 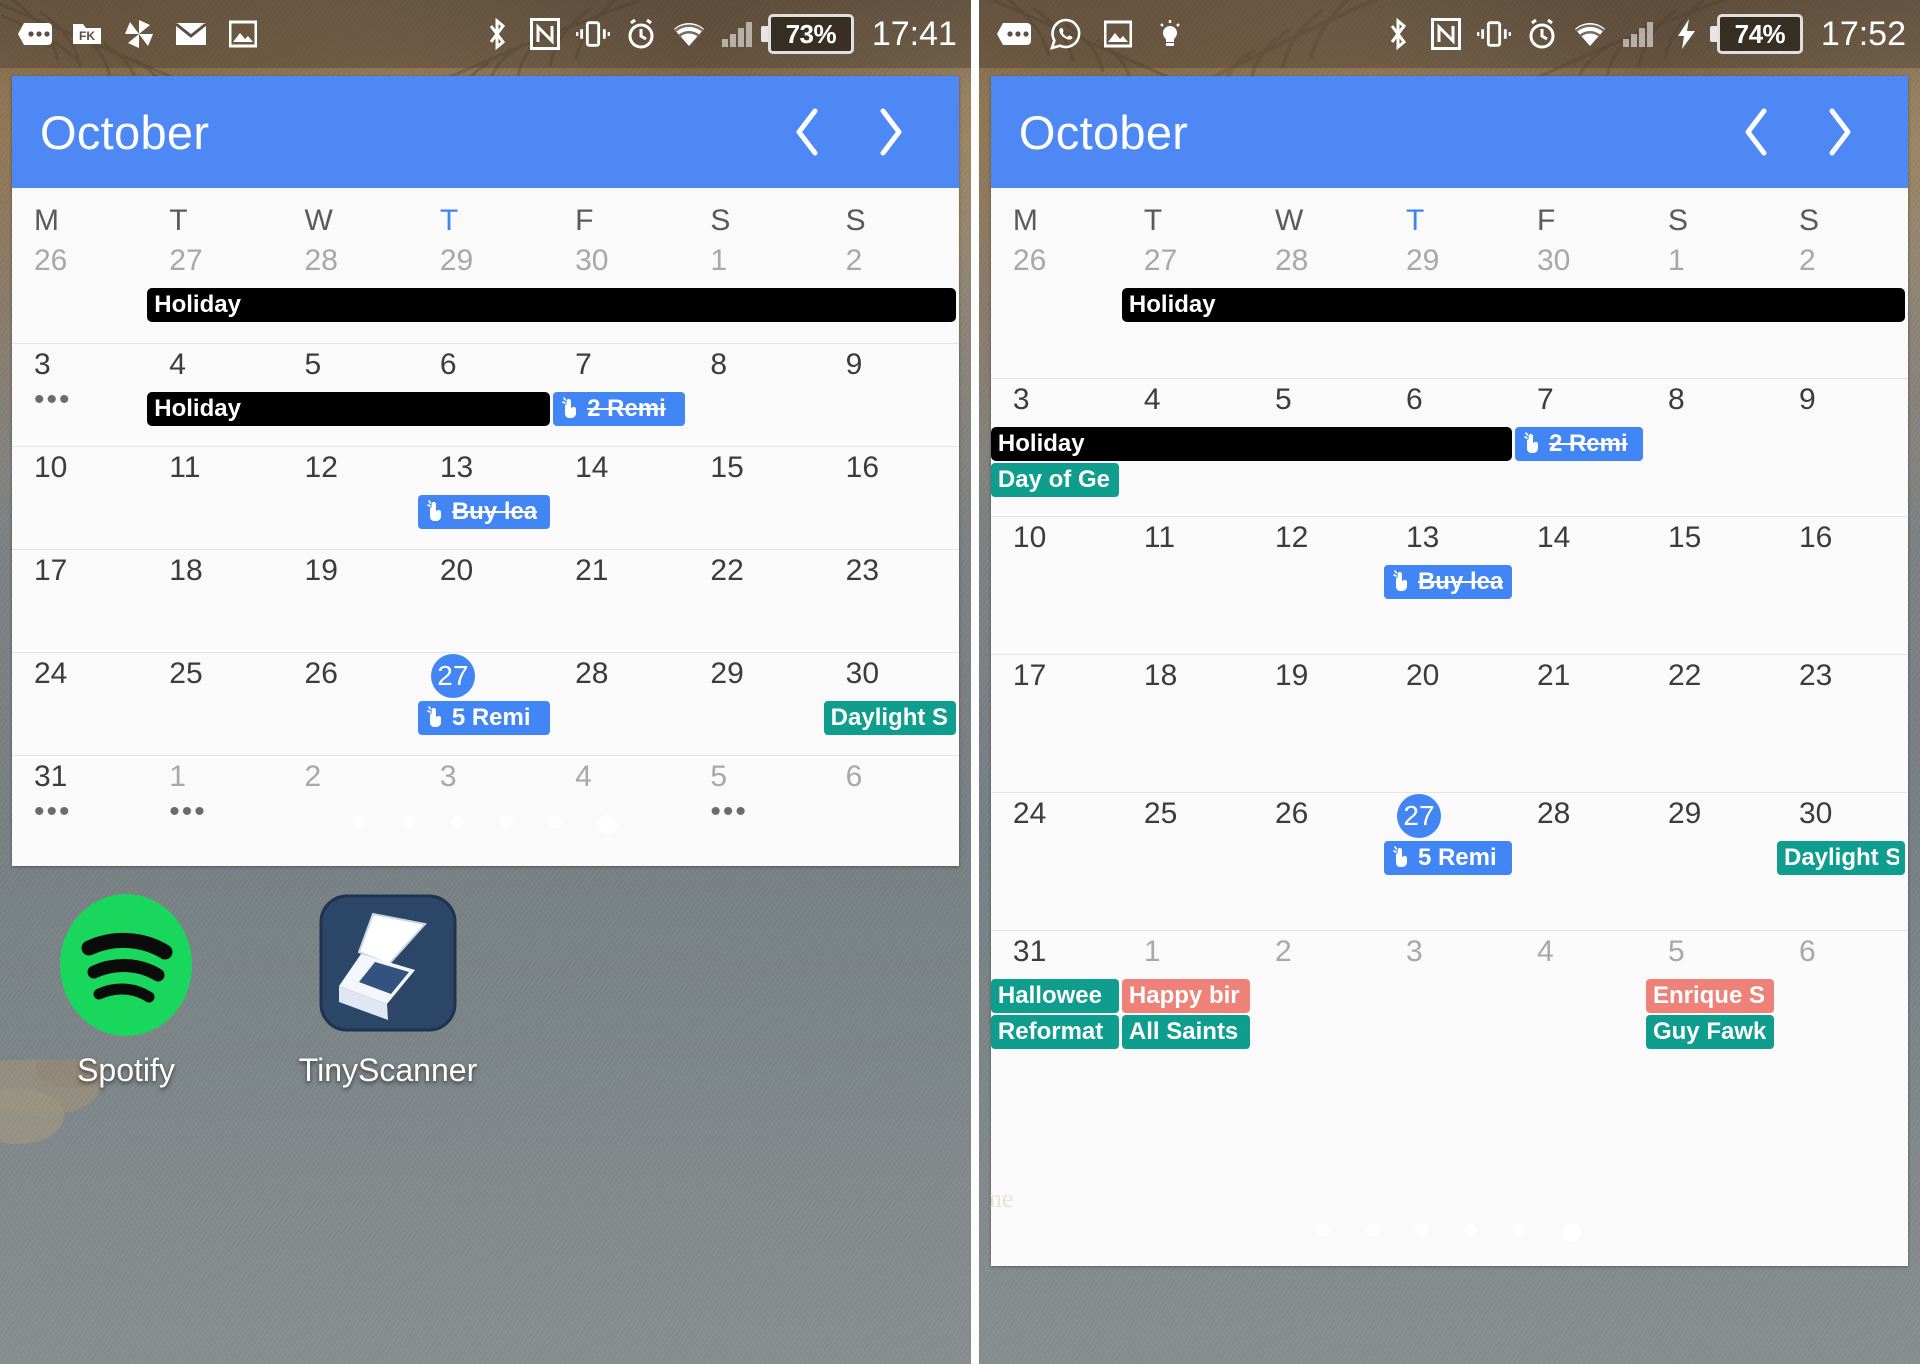 I want to click on overflow-dots-cell: •••, so click(x=79, y=404).